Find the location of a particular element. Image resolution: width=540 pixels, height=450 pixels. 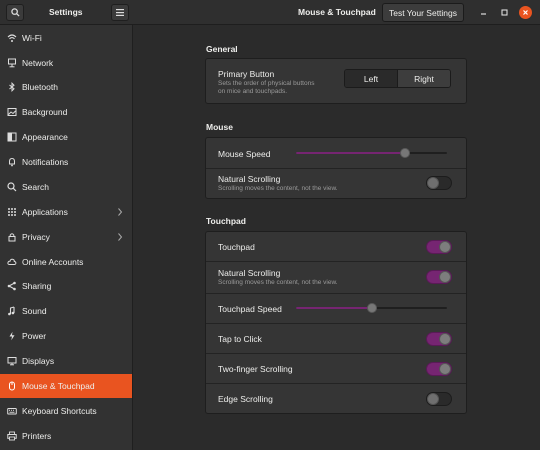

search-button is located at coordinates (15, 12).